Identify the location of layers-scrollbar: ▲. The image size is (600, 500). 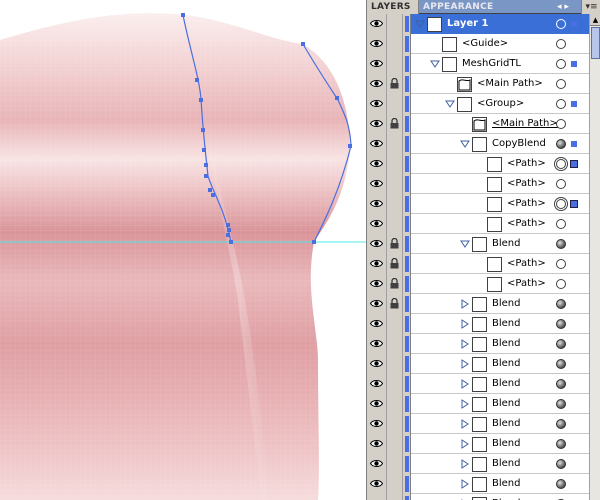
(594, 257).